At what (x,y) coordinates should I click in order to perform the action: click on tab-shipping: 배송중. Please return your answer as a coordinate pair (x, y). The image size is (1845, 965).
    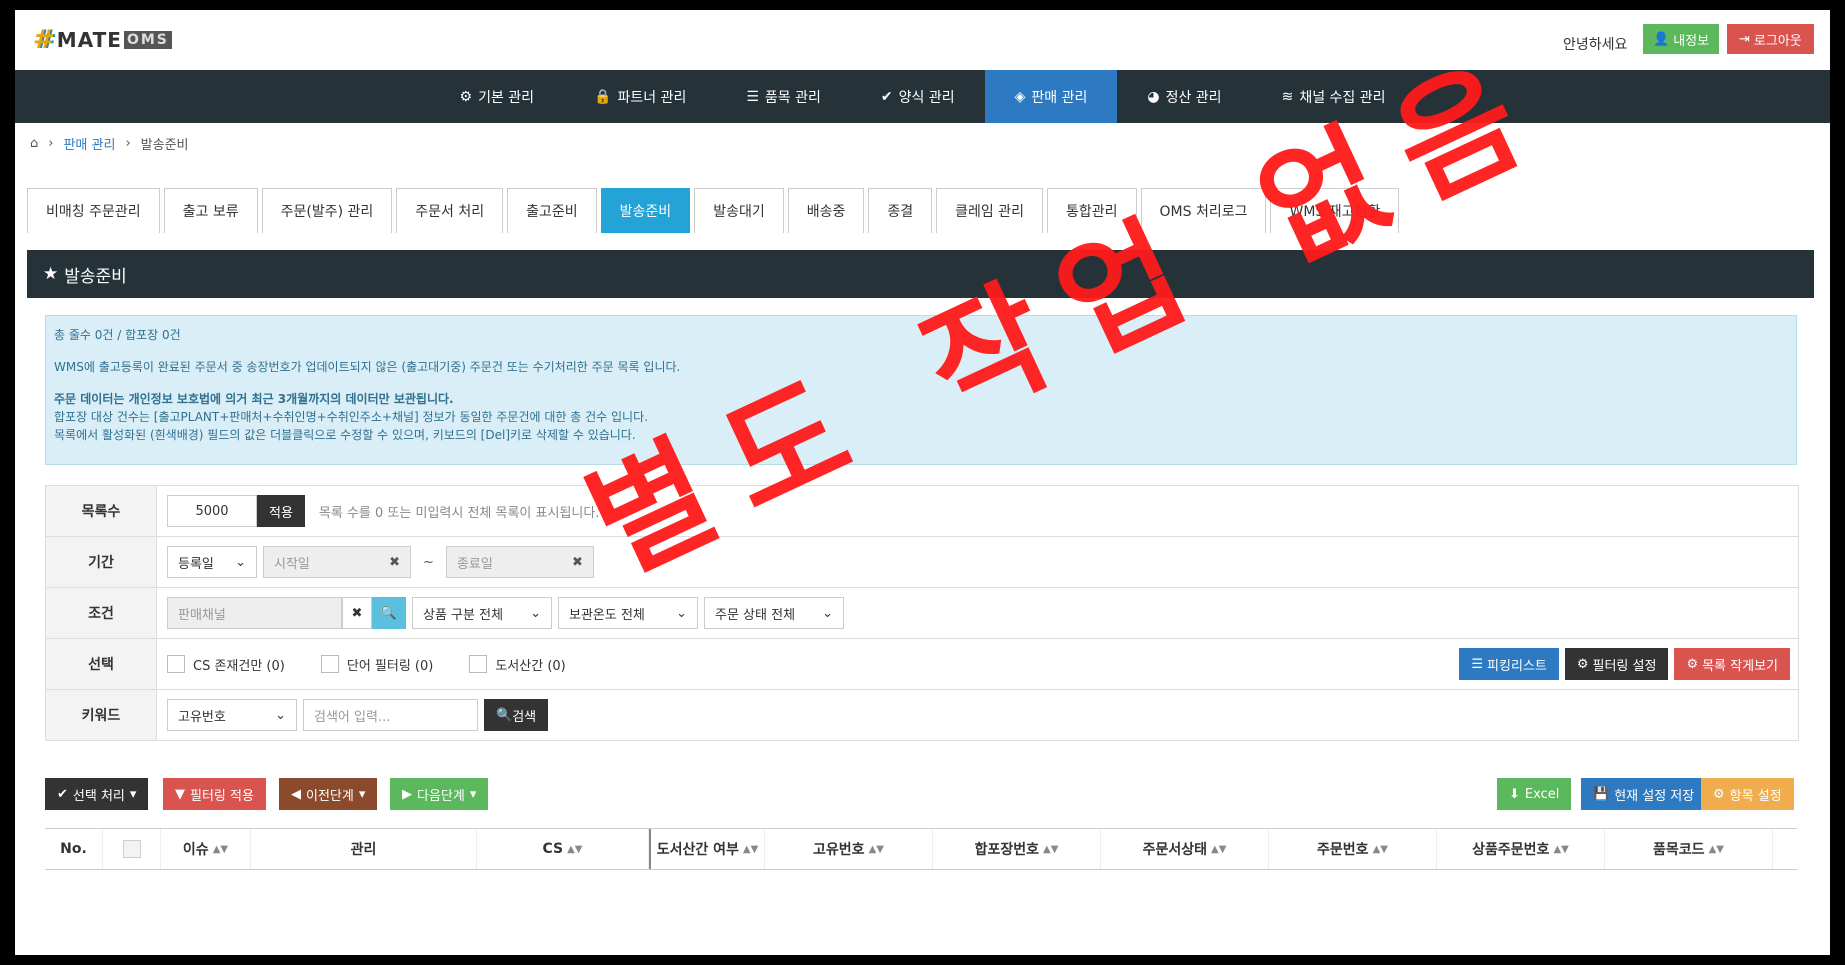
    Looking at the image, I should click on (826, 210).